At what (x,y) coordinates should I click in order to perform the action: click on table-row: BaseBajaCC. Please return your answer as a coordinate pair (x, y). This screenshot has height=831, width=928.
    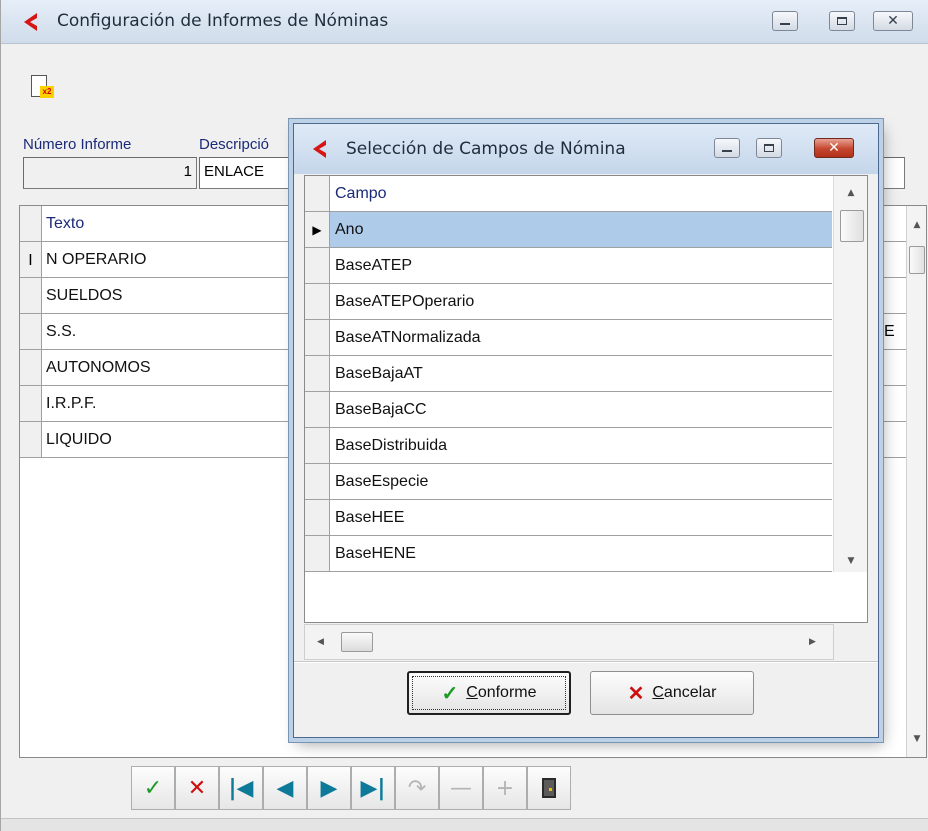
    Looking at the image, I should click on (568, 410).